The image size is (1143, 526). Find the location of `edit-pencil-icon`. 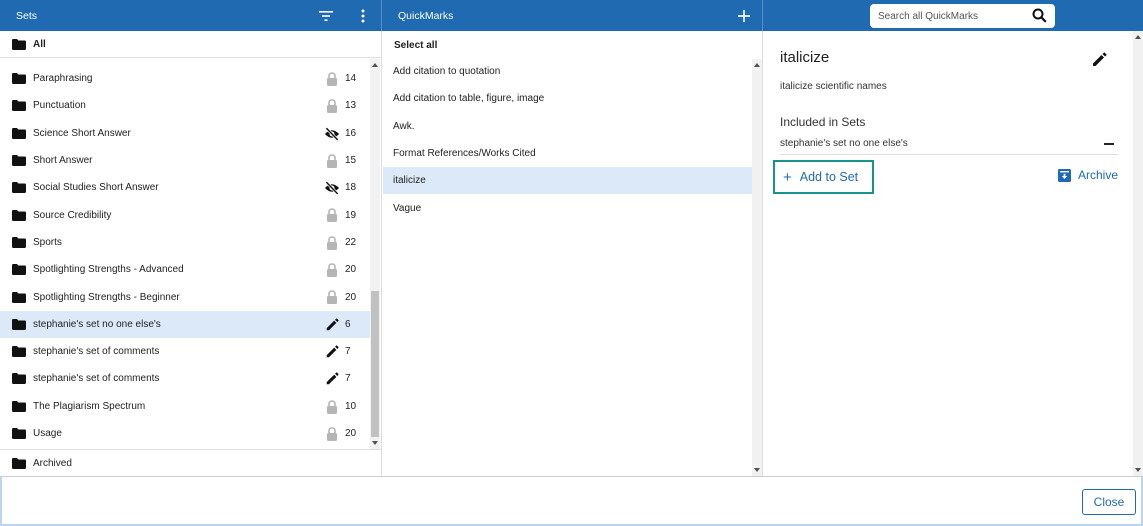

edit-pencil-icon is located at coordinates (1099, 60).